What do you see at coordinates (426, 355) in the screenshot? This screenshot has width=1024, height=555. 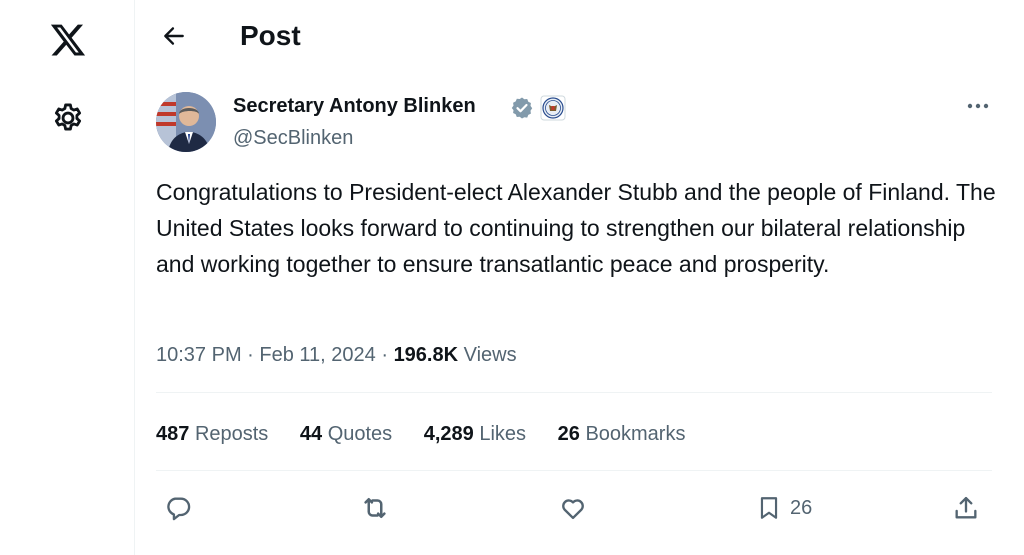 I see `views-count: 196.8K` at bounding box center [426, 355].